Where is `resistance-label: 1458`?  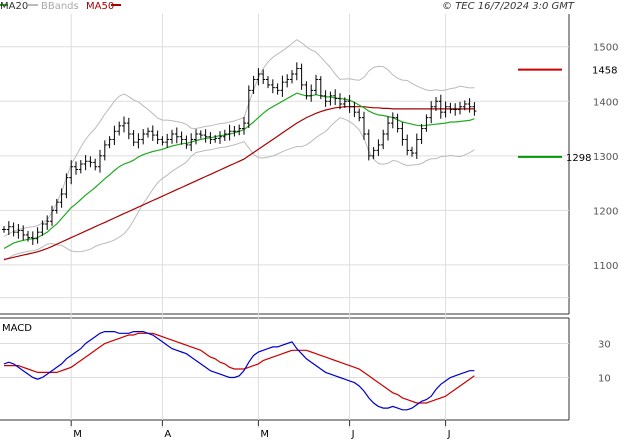 resistance-label: 1458 is located at coordinates (604, 71).